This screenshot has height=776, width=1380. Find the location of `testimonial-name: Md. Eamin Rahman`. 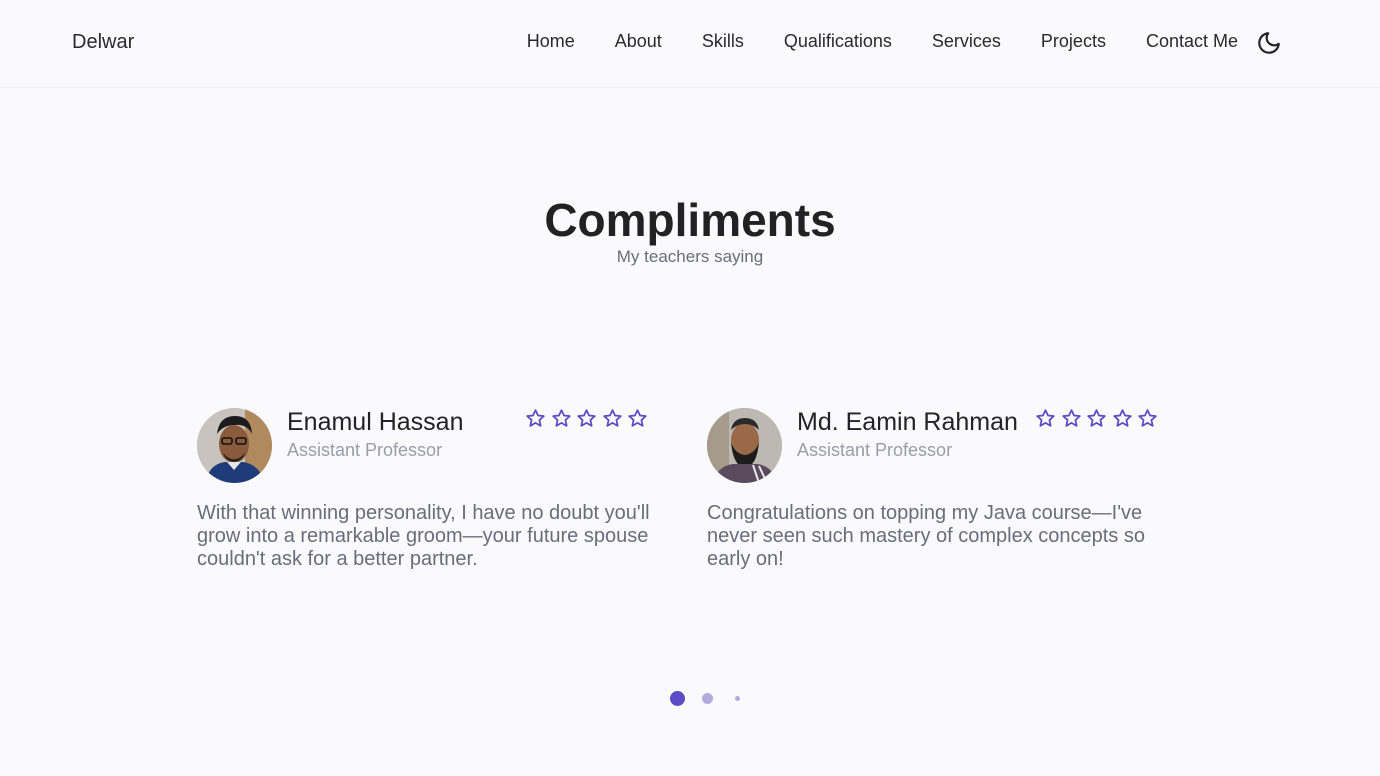

testimonial-name: Md. Eamin Rahman is located at coordinates (907, 422).